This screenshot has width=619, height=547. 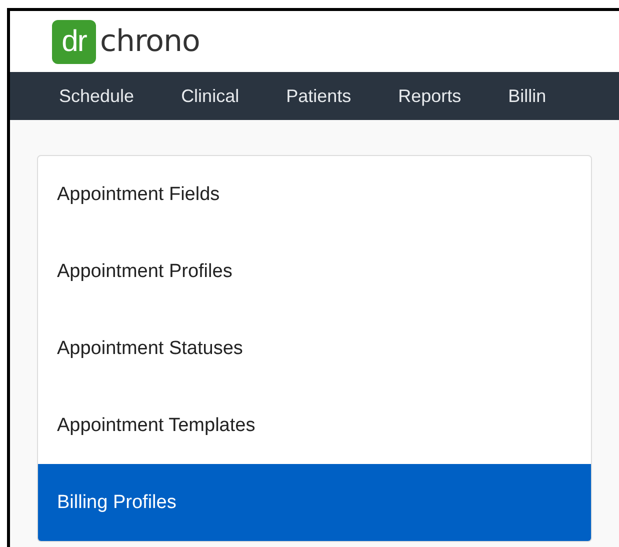 I want to click on nav-link: Schedule, so click(x=96, y=96).